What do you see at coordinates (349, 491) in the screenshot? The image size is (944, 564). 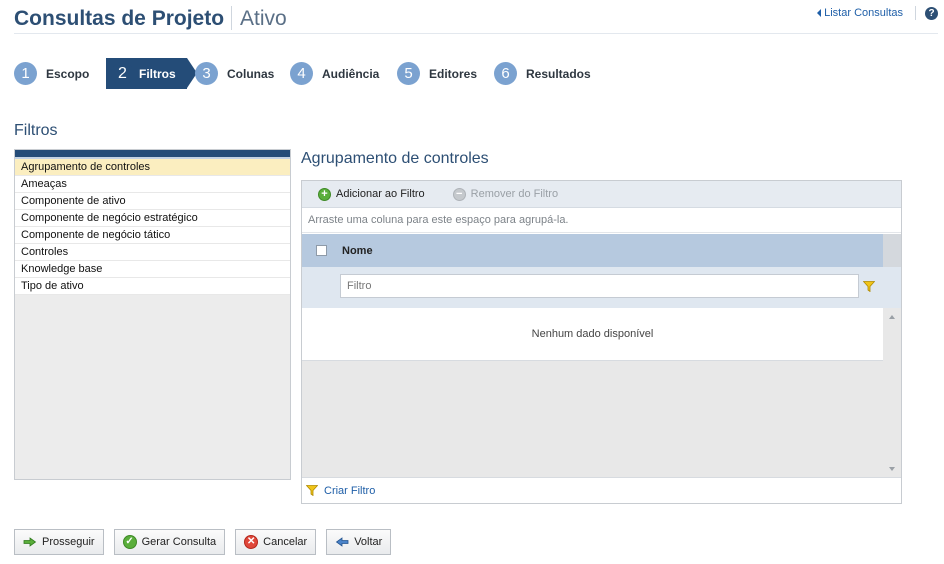 I see `create-filter-link: Criar Filtro` at bounding box center [349, 491].